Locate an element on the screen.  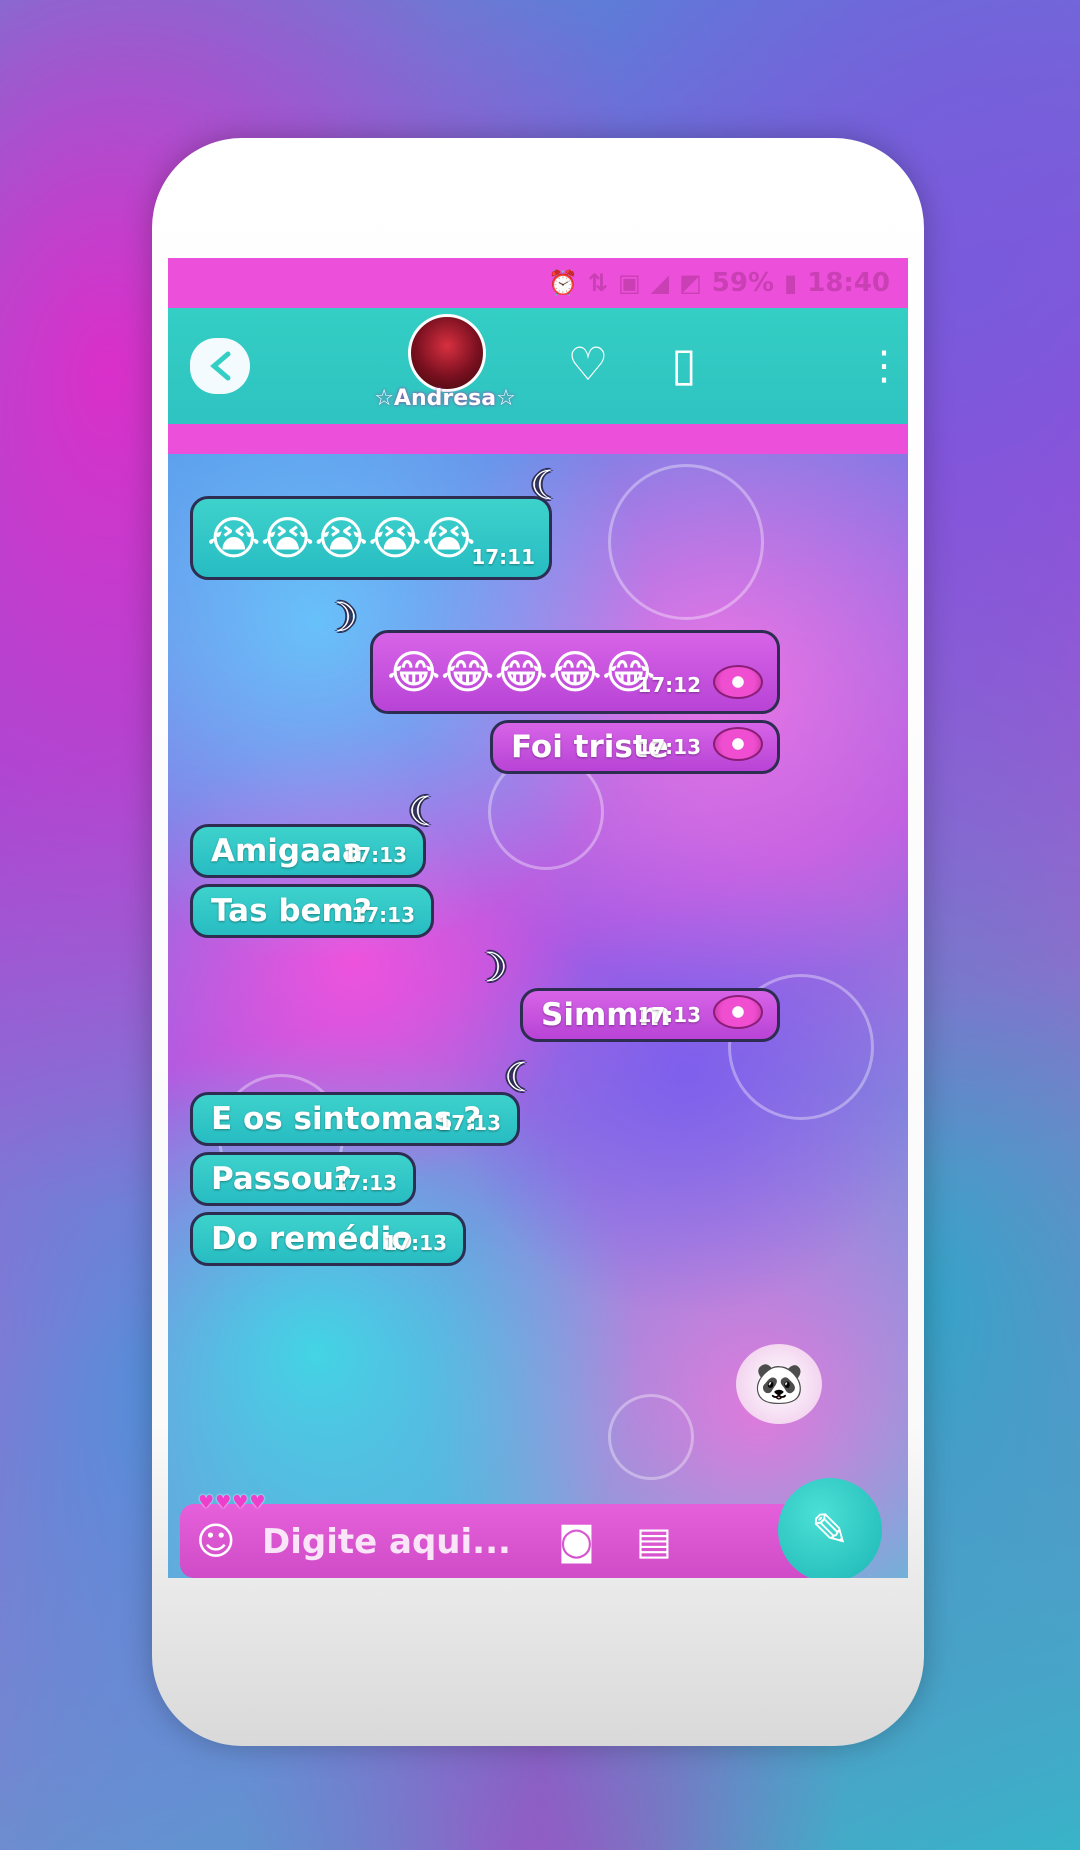
battery-percent: 59% is located at coordinates (743, 283).